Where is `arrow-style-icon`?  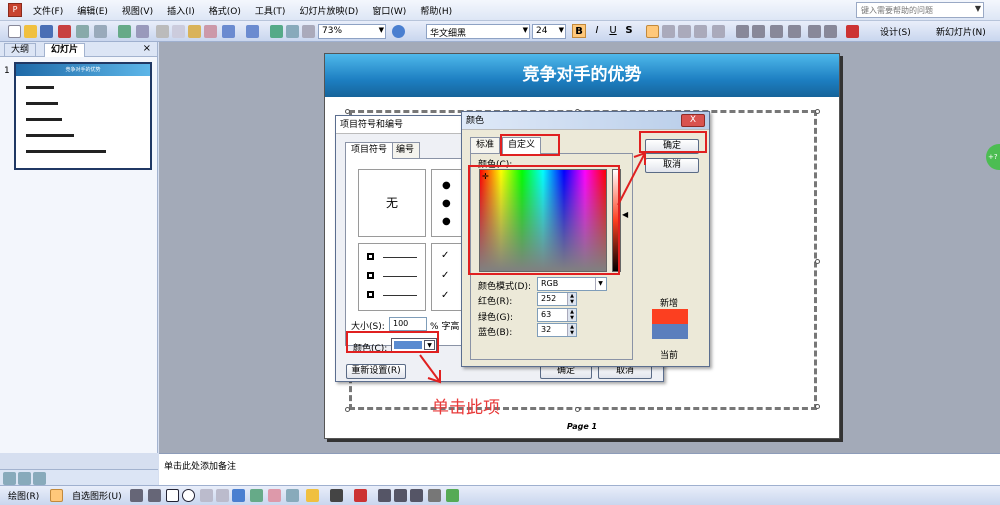 arrow-style-icon is located at coordinates (416, 495).